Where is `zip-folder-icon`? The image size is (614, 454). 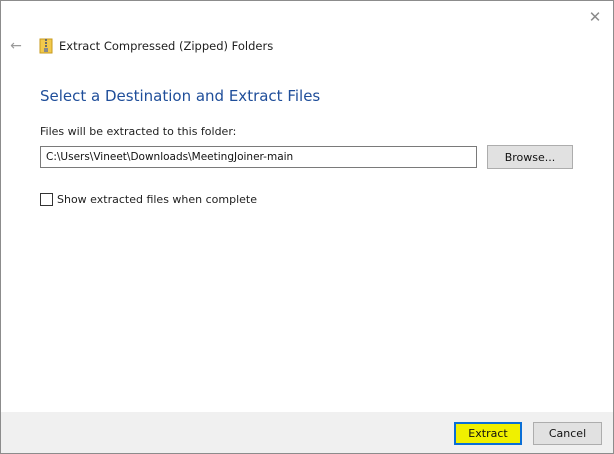
zip-folder-icon is located at coordinates (46, 46).